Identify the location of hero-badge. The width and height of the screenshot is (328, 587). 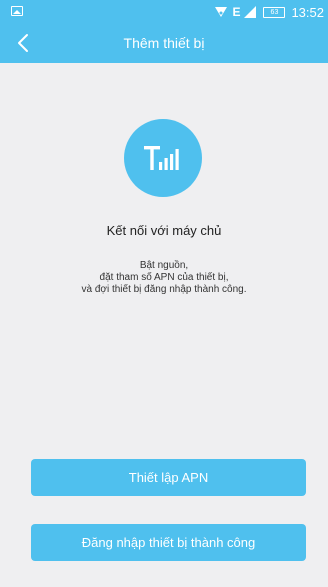
(163, 158).